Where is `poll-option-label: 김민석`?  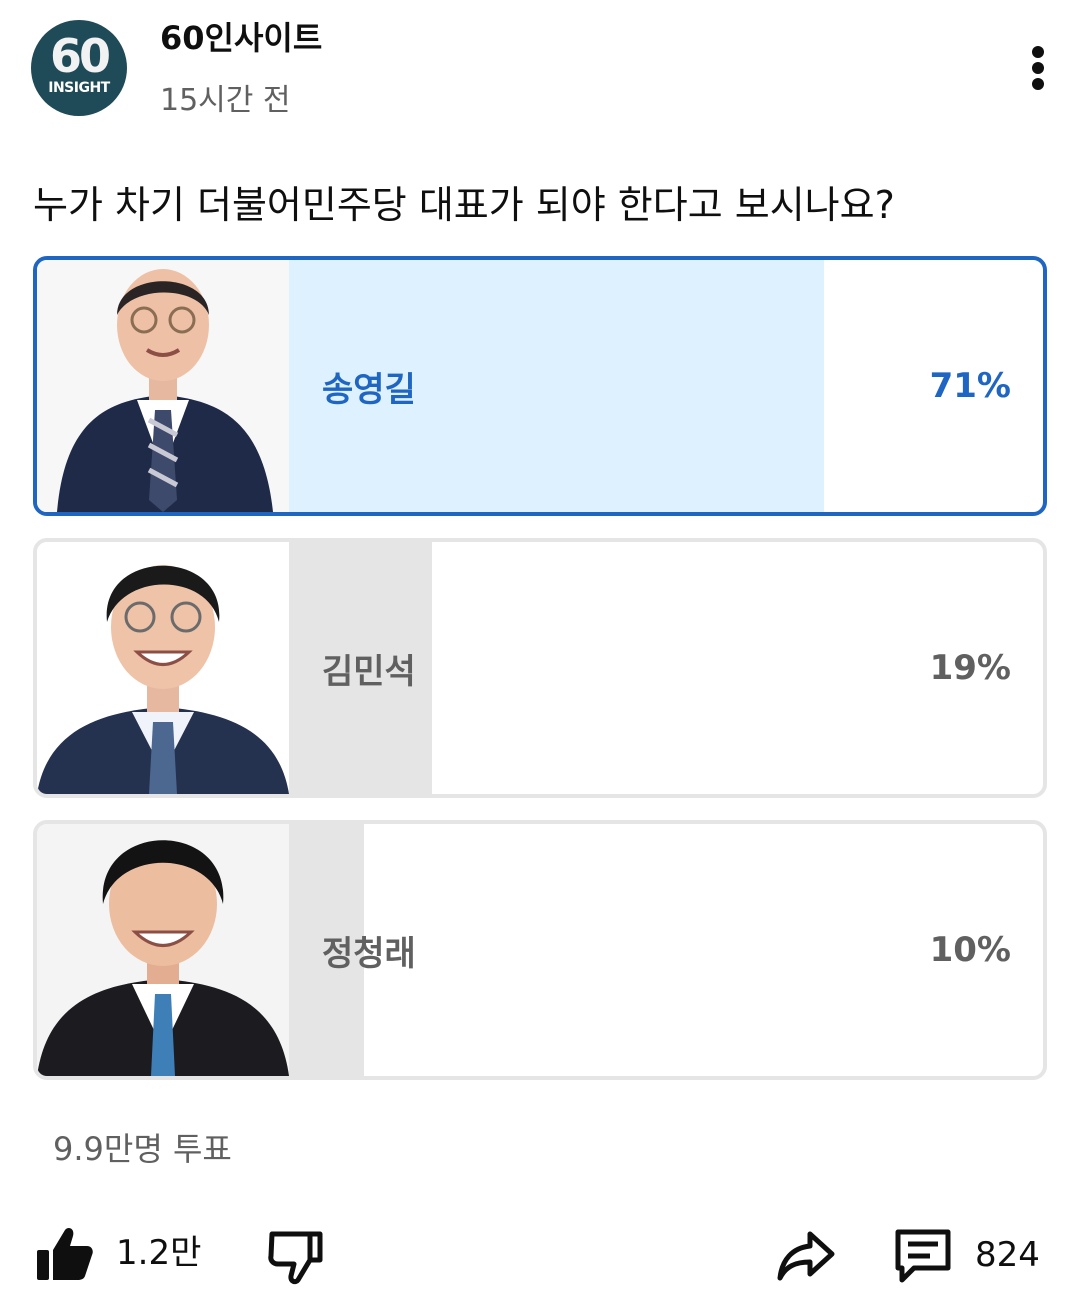 poll-option-label: 김민석 is located at coordinates (369, 671).